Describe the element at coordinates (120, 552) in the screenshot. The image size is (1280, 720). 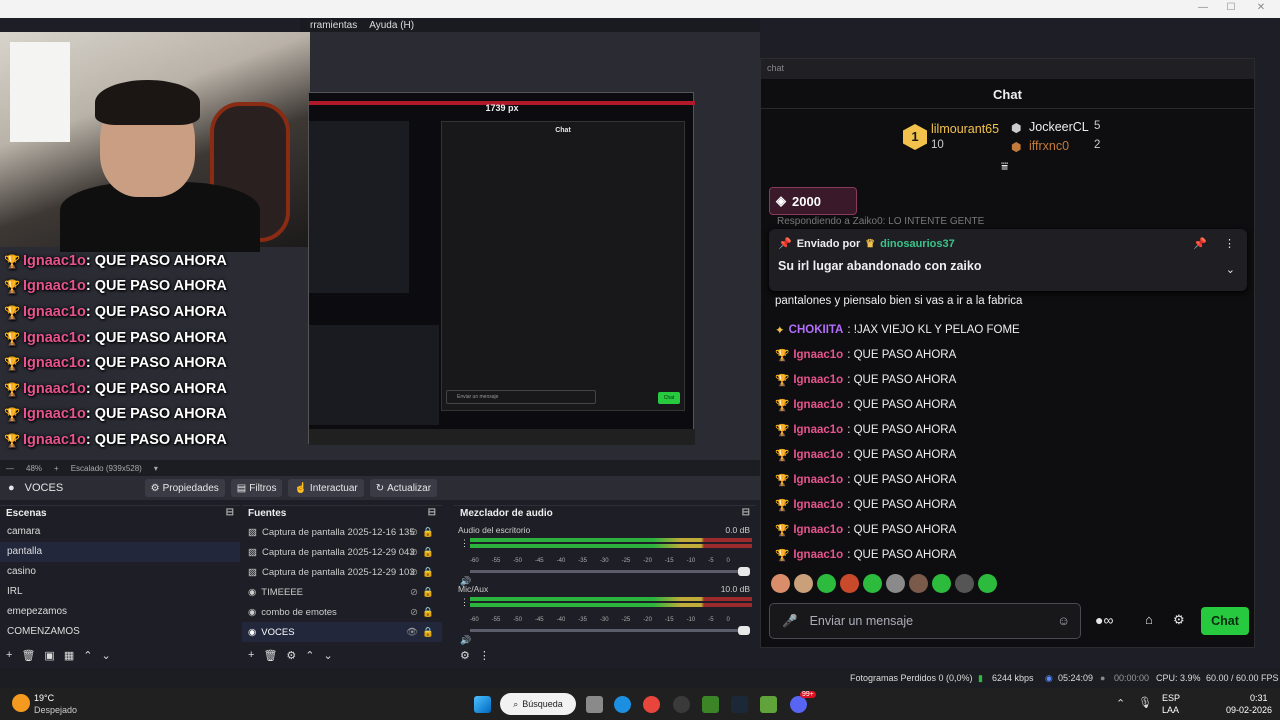
I see `scene-item: pantalla` at that location.